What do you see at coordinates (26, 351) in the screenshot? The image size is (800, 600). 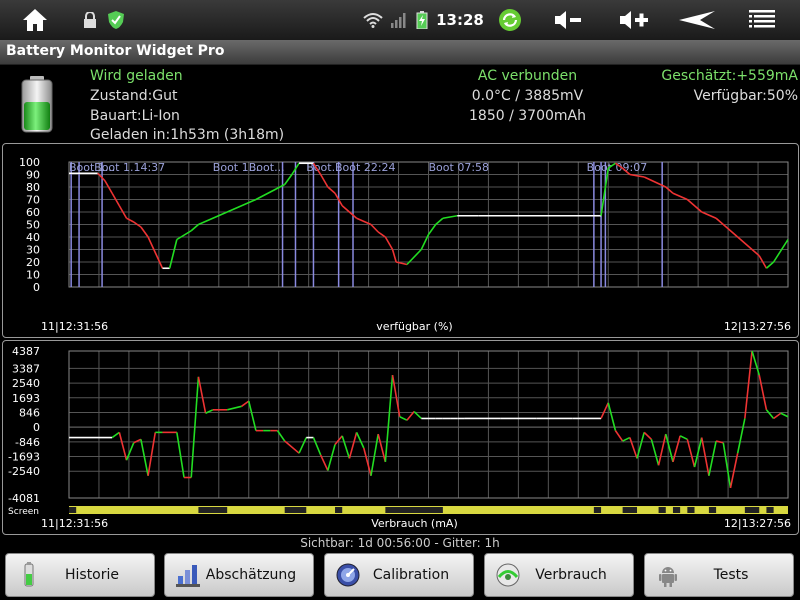 I see `y-tick-label: 4387` at bounding box center [26, 351].